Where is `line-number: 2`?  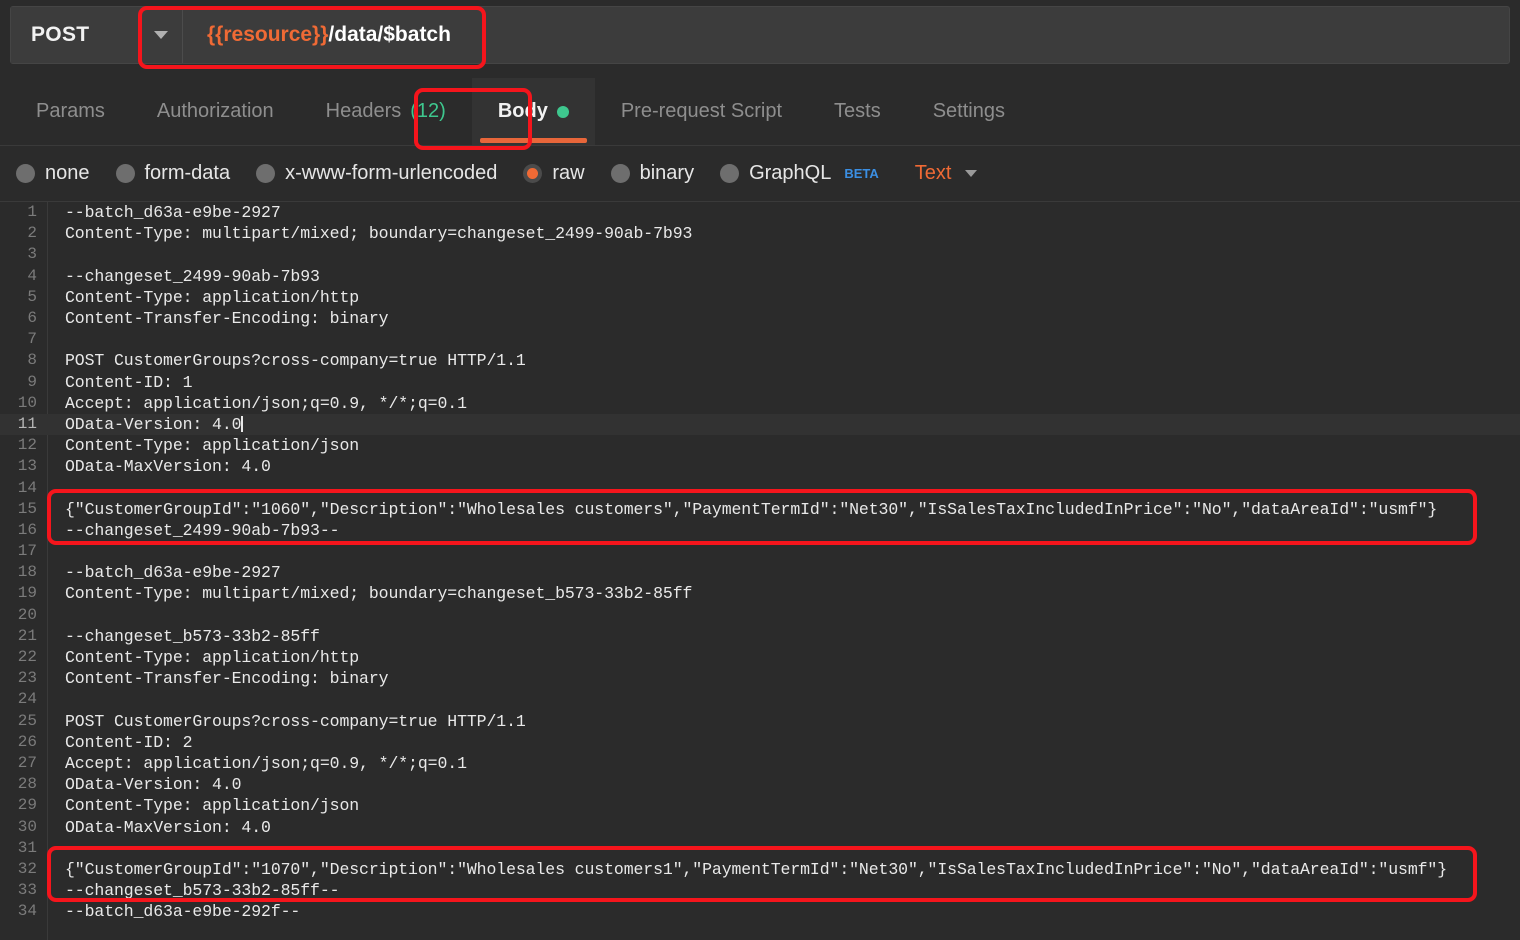
line-number: 2 is located at coordinates (32, 233).